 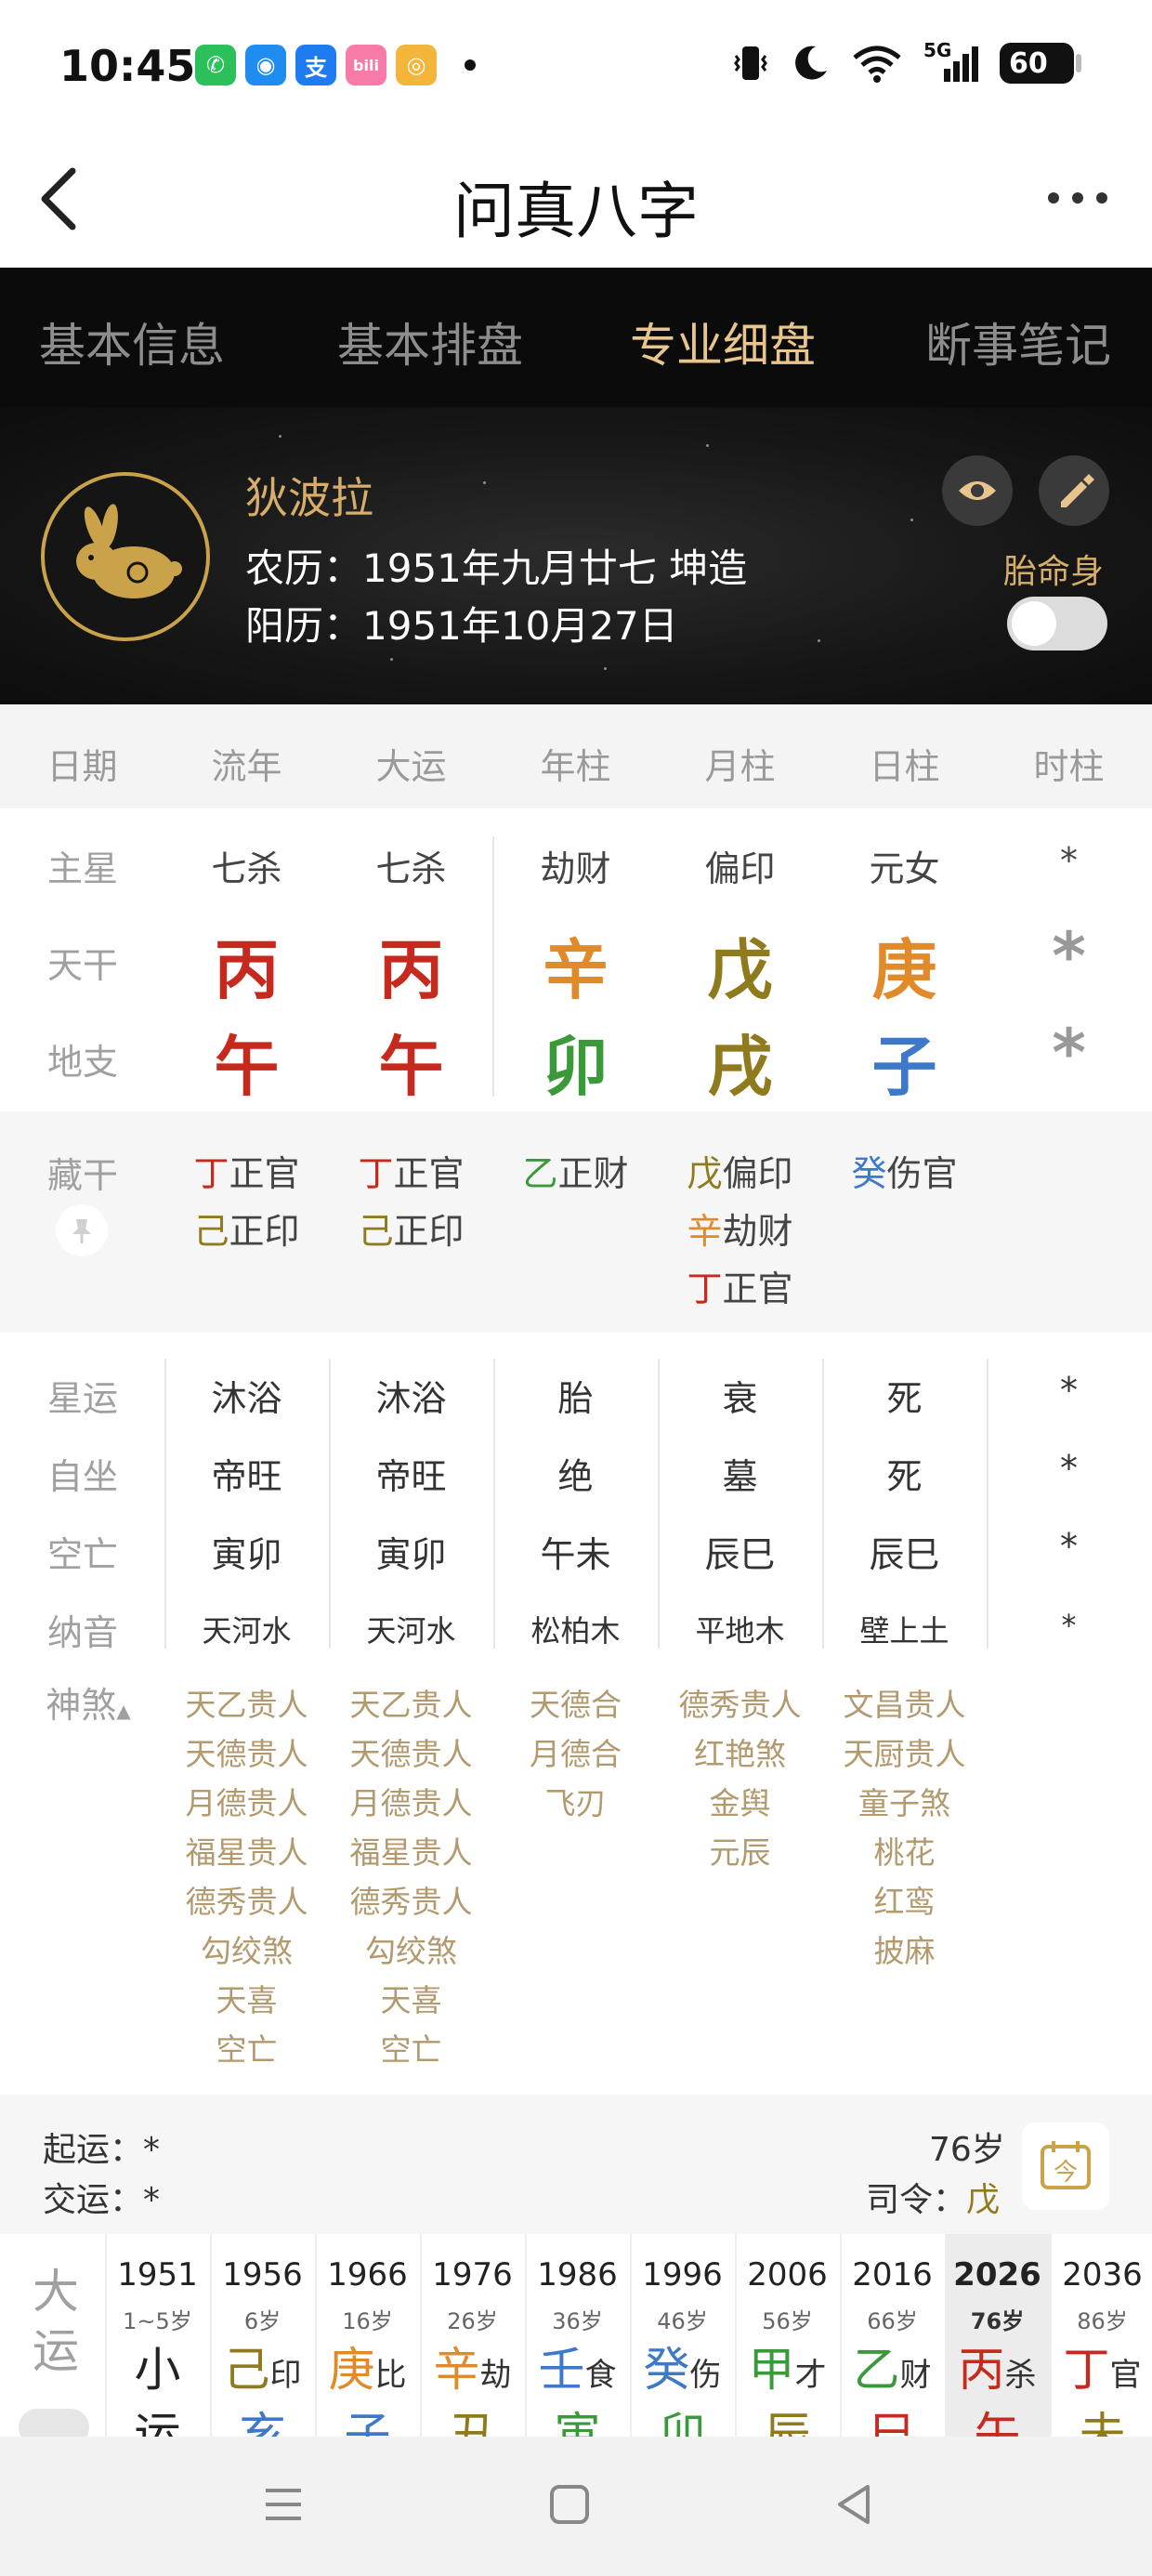 I want to click on shensha-item: 文昌贵人, so click(x=904, y=1702).